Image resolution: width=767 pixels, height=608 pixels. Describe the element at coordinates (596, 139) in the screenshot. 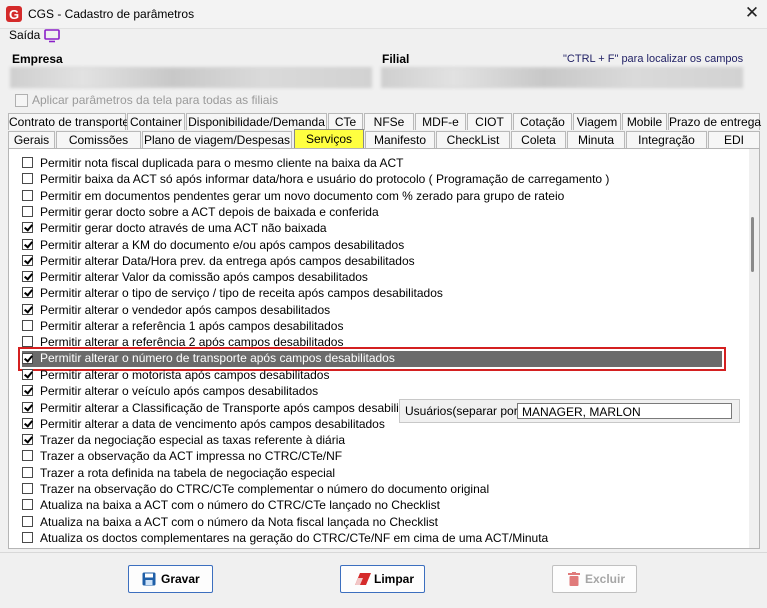

I see `tab-minuta: Minuta` at that location.